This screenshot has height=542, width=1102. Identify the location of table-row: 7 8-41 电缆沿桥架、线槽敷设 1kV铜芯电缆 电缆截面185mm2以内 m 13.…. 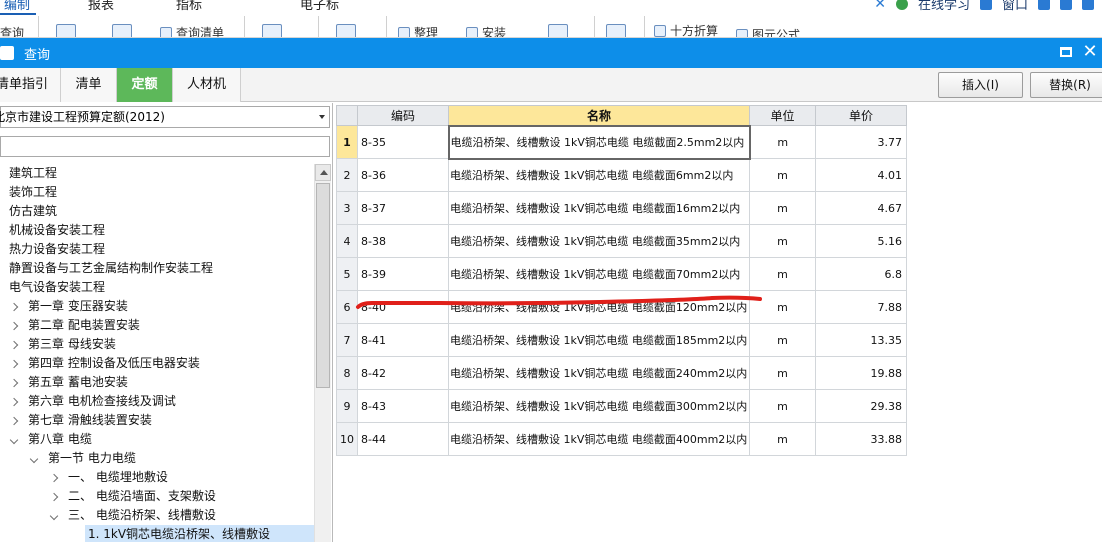
(621, 340).